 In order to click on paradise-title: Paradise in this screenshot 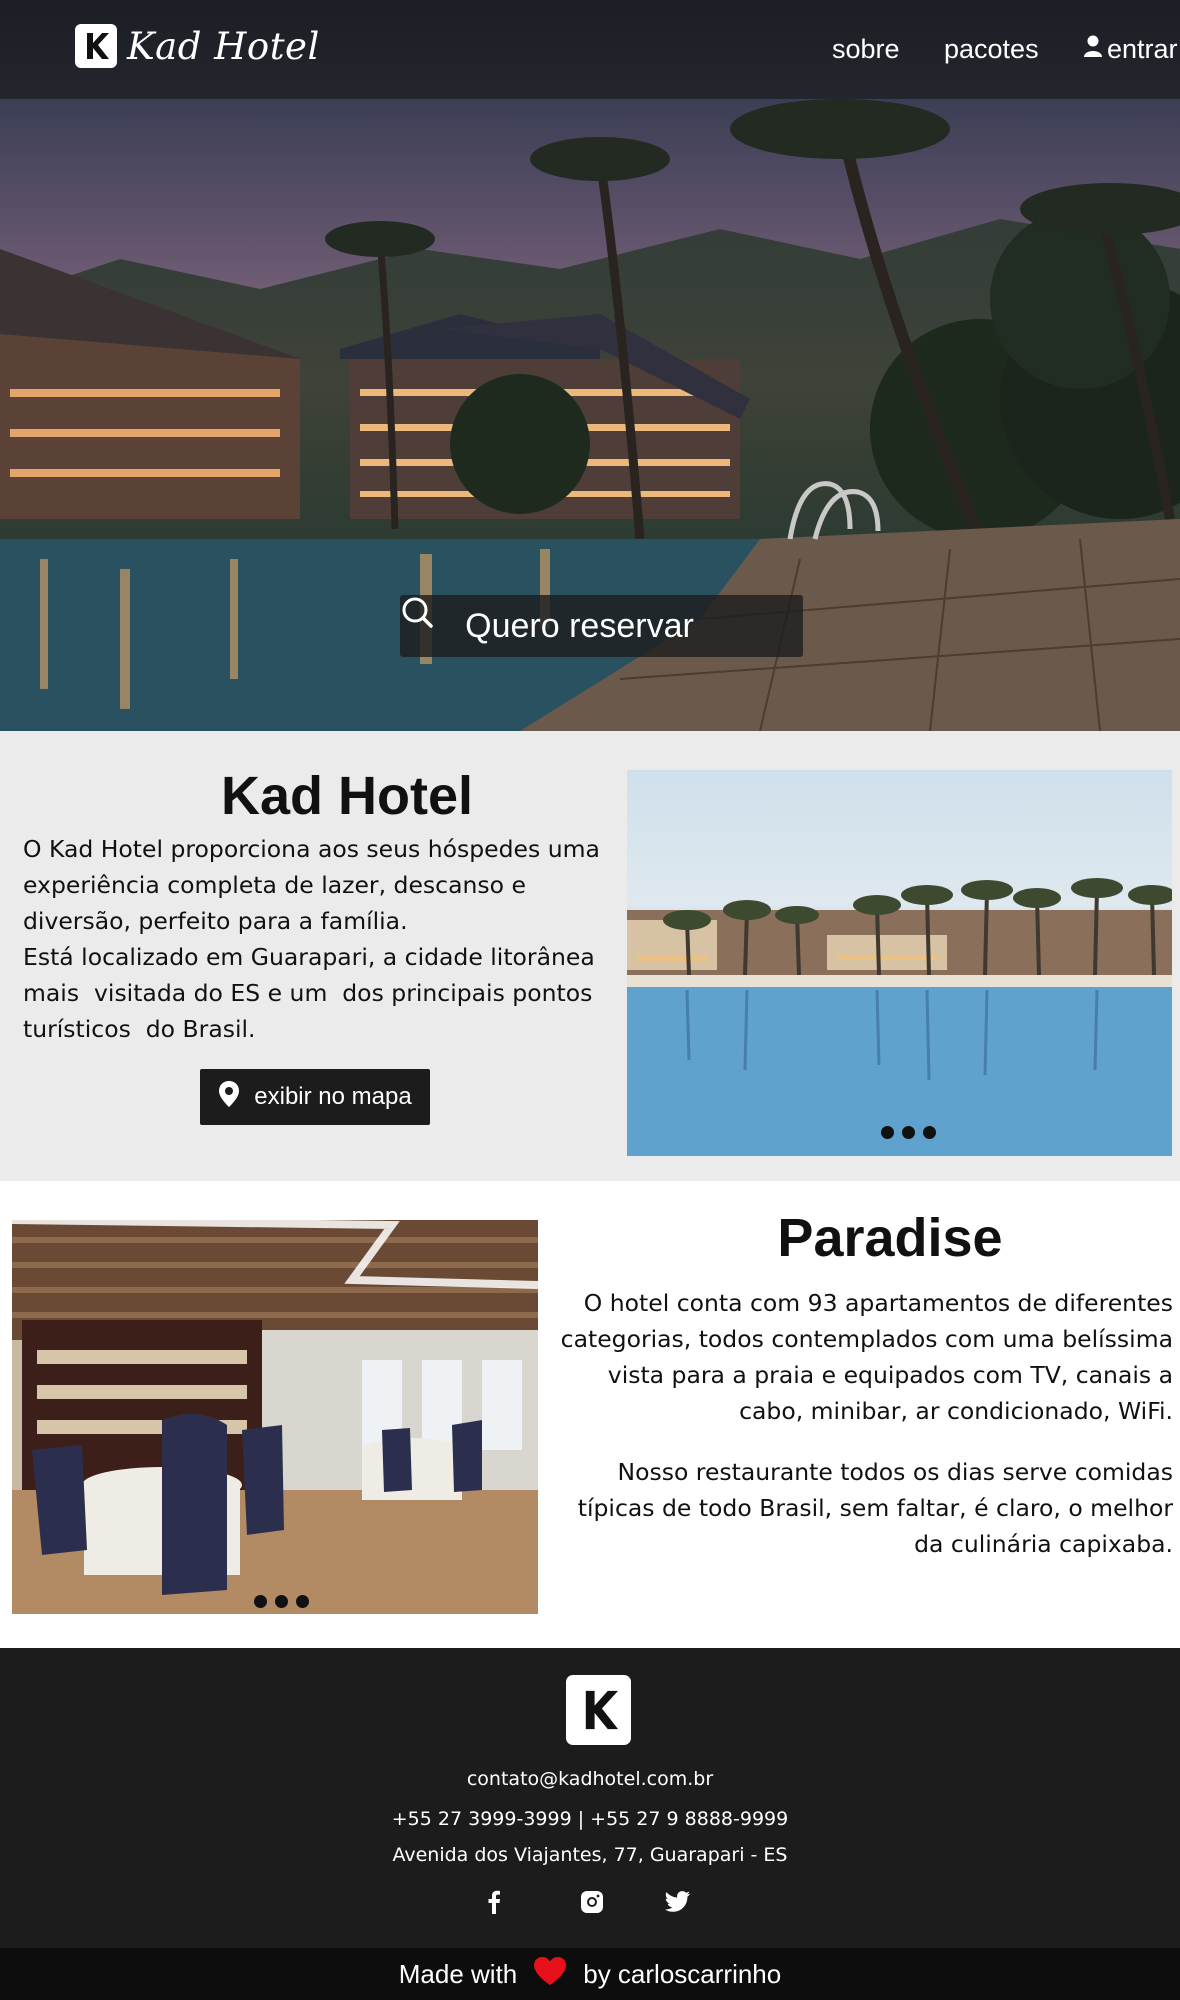, I will do `click(890, 1238)`.